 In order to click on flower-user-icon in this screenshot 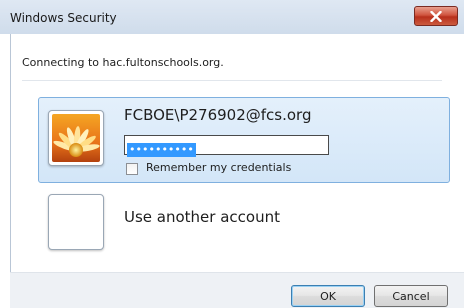, I will do `click(76, 138)`.